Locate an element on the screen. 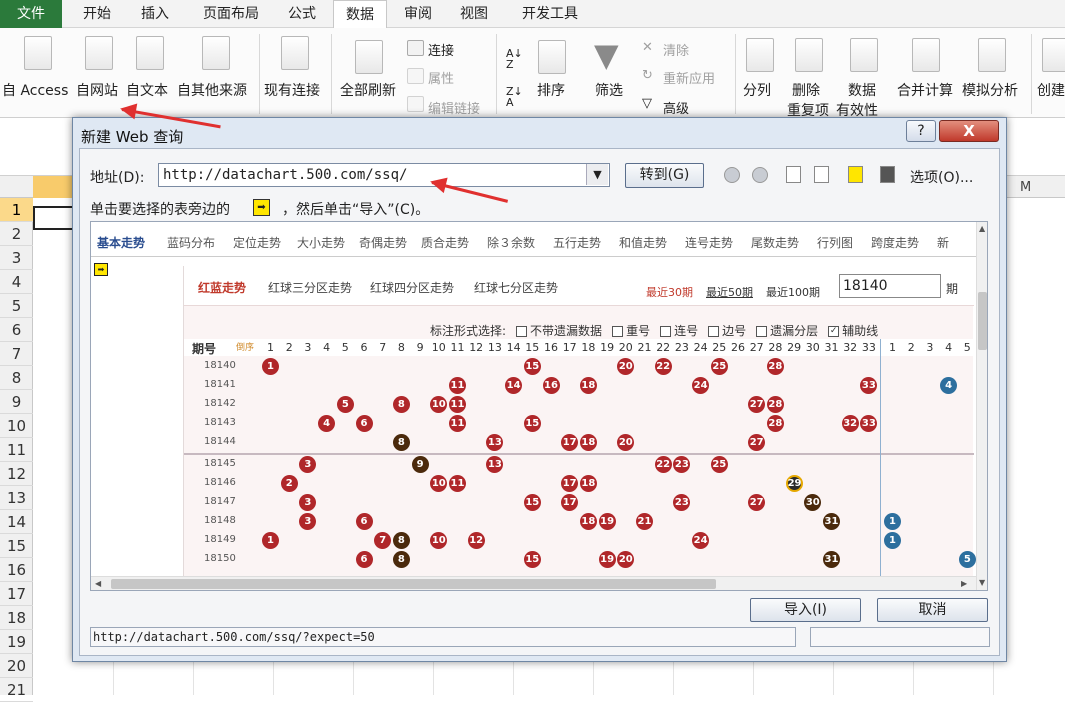  from-access-button: 自 Access is located at coordinates (35, 90).